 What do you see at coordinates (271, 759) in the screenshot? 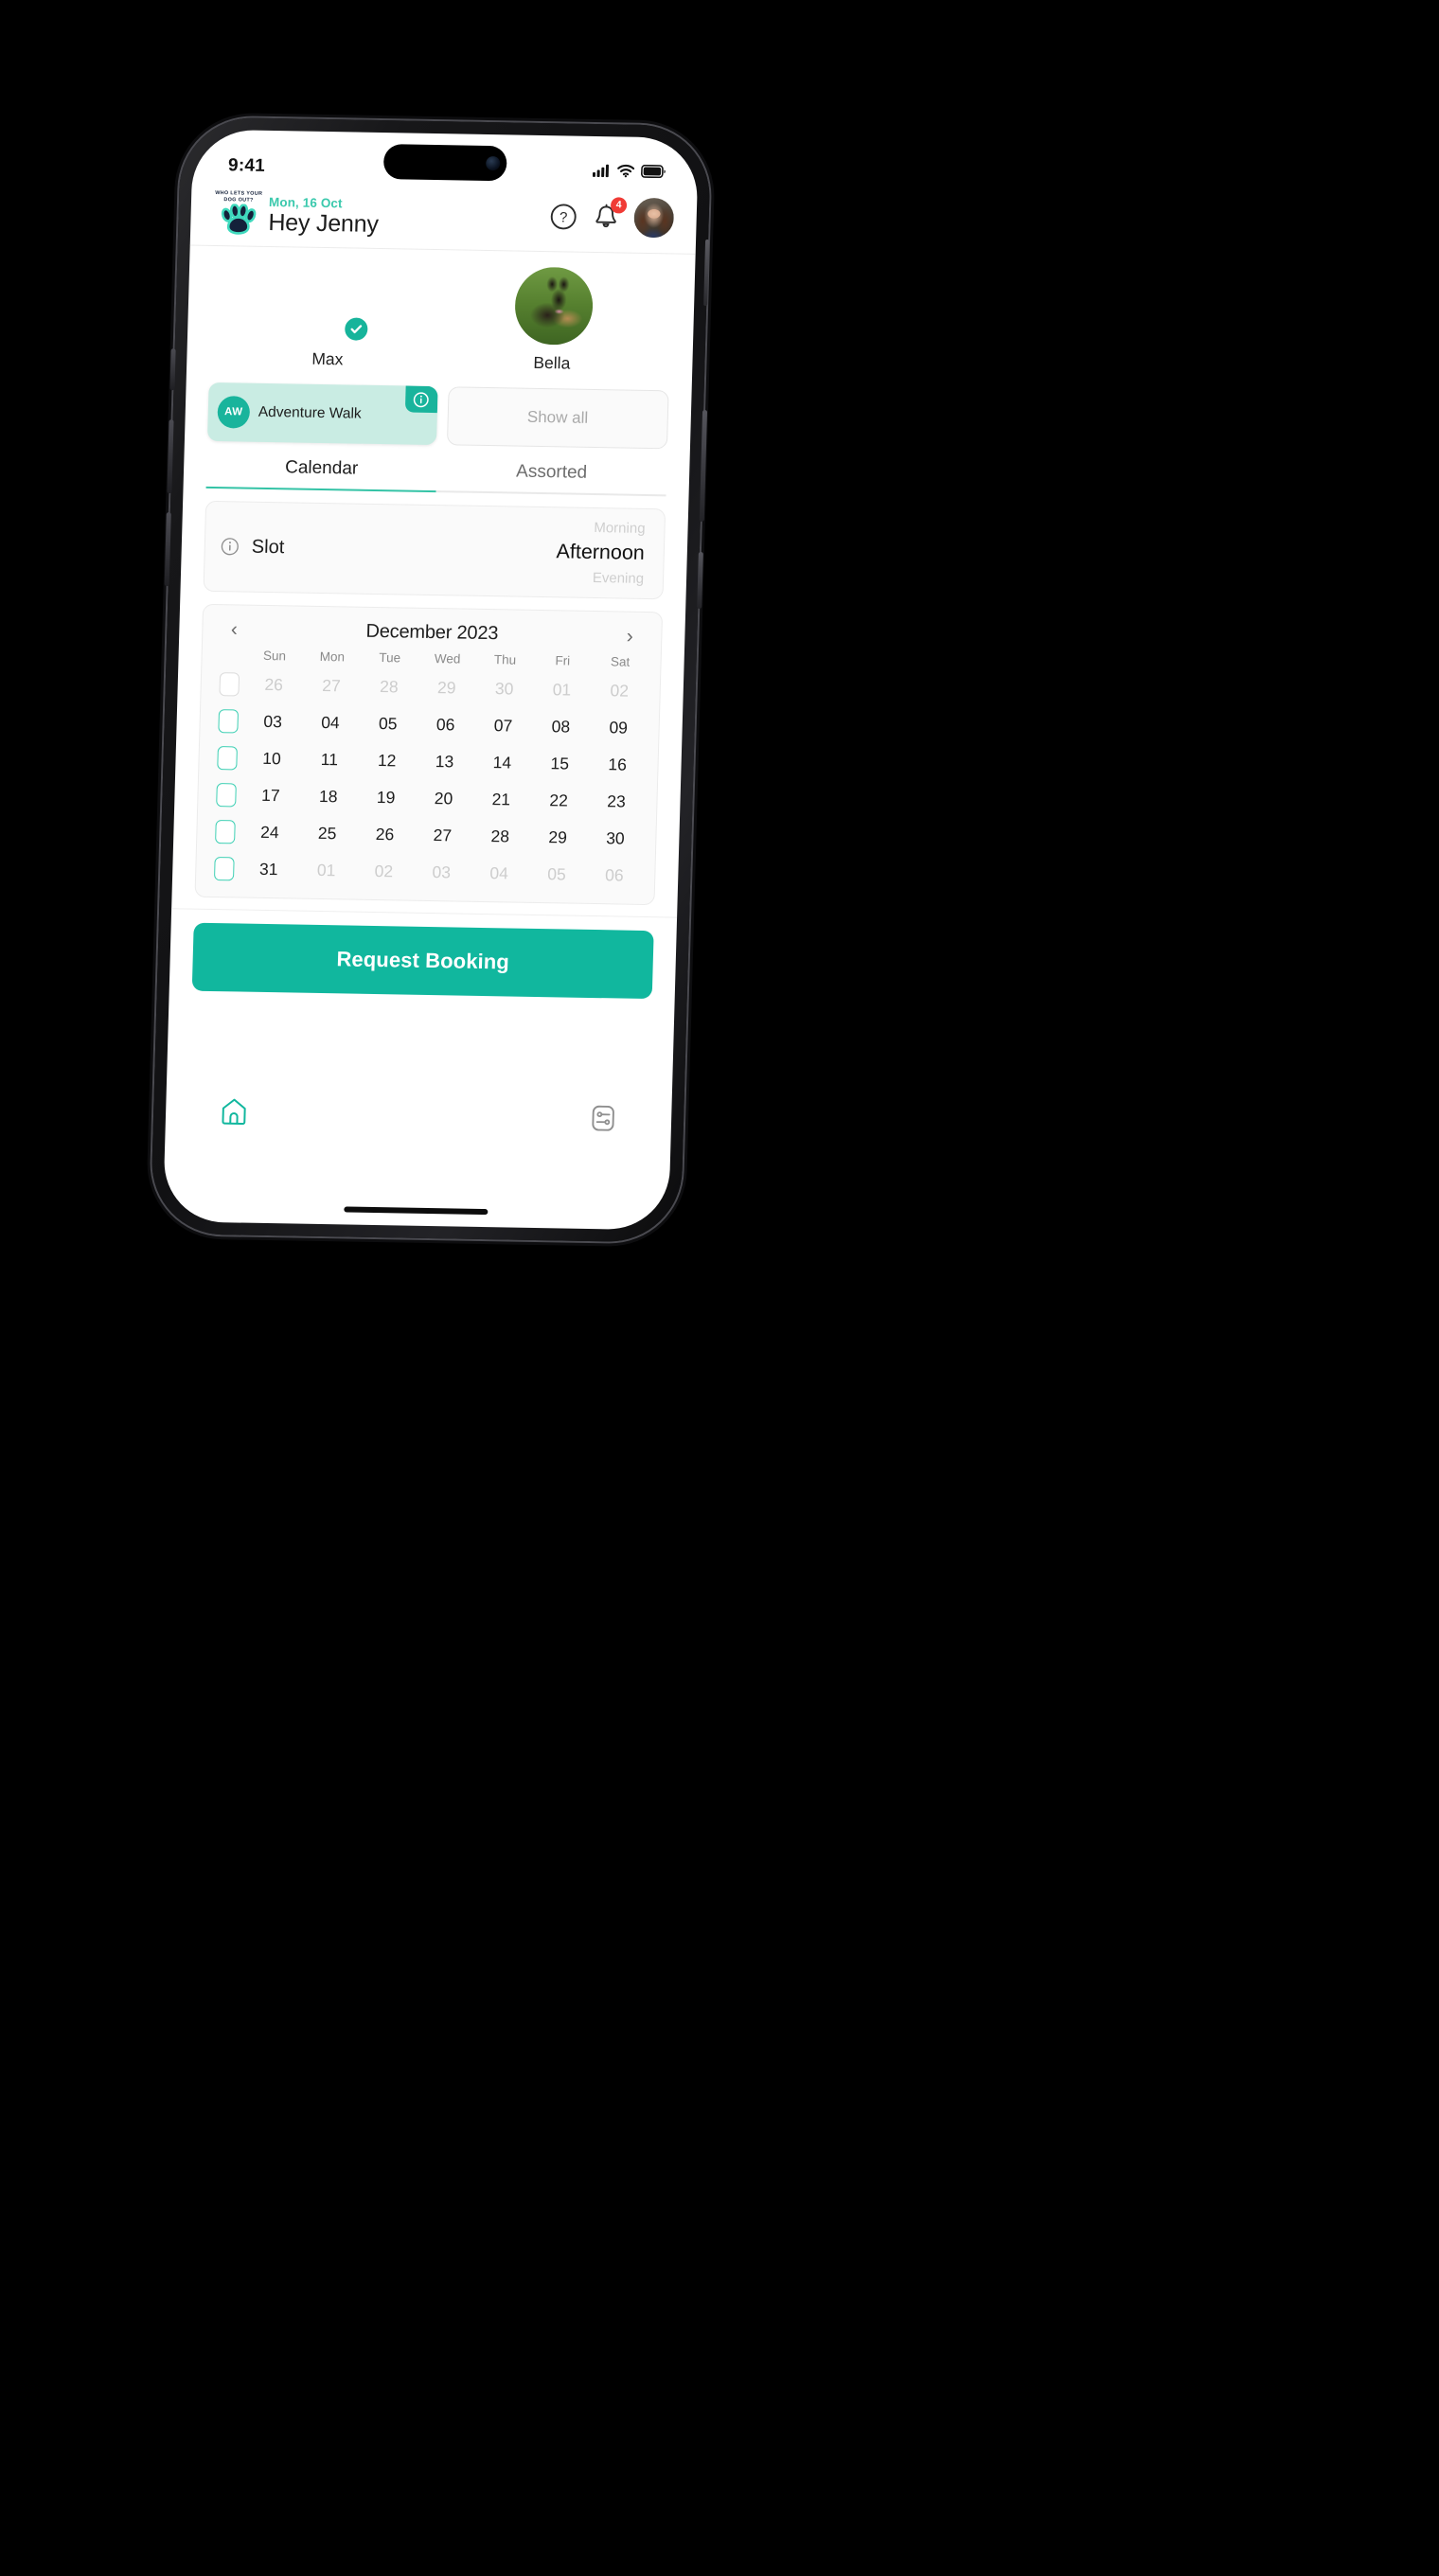
I see `calendar-day-cell: 10` at bounding box center [271, 759].